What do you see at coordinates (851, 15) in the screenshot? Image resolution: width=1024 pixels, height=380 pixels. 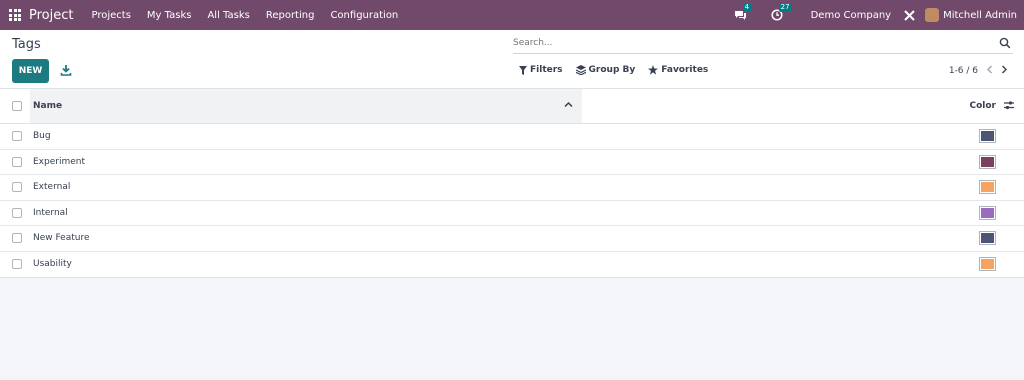 I see `company-switcher: Demo Company` at bounding box center [851, 15].